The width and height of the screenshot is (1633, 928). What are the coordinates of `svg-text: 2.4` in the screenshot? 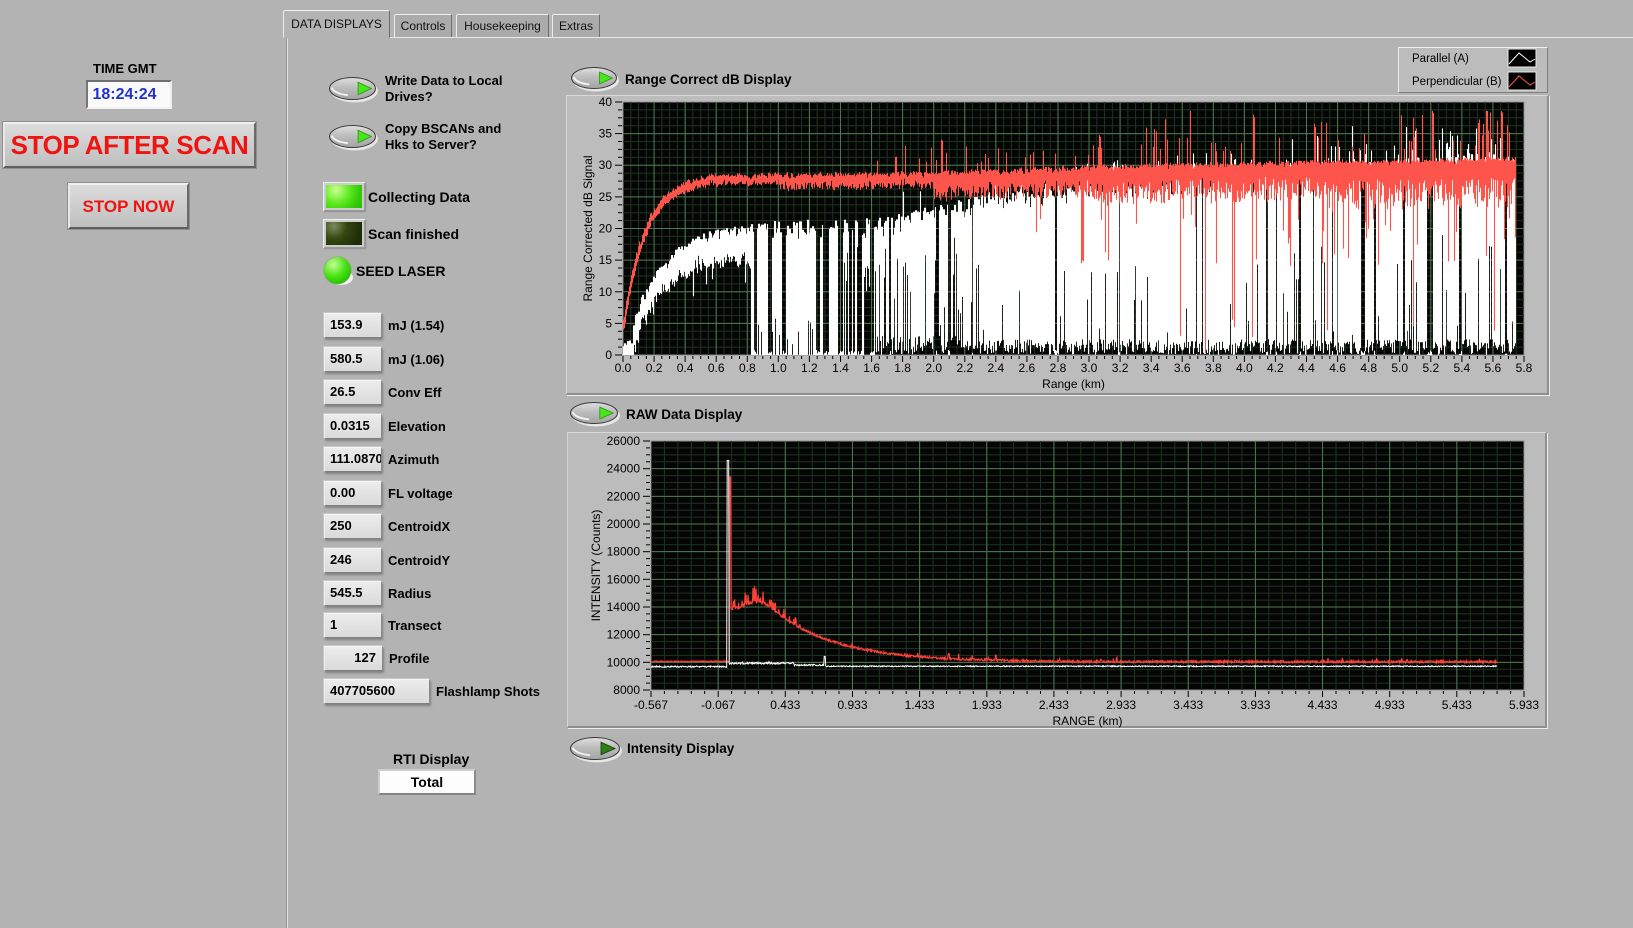 It's located at (995, 368).